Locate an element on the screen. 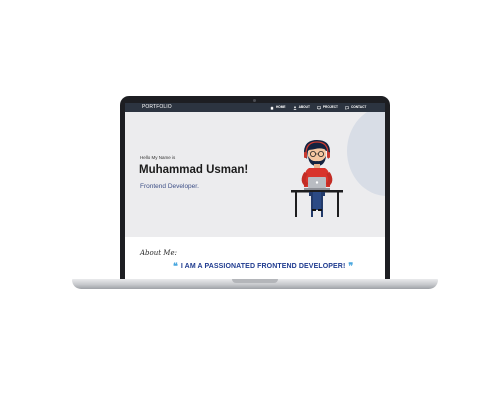 This screenshot has height=400, width=500. nav-contact-label: CONTACT is located at coordinates (358, 107).